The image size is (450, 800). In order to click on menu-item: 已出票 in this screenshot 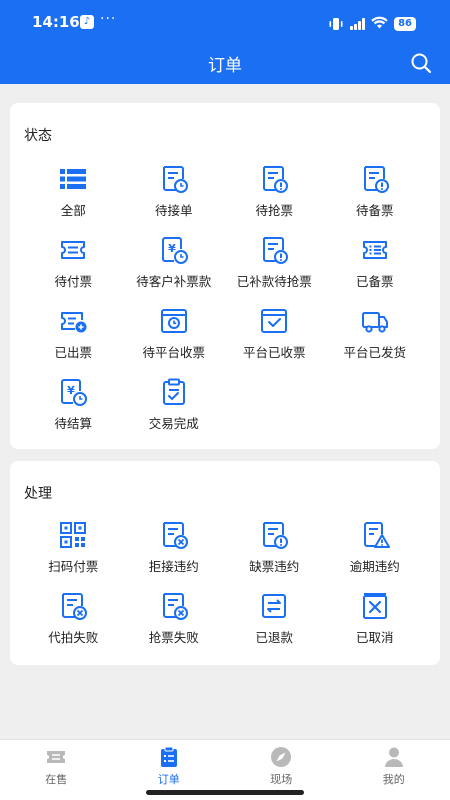, I will do `click(73, 340)`.